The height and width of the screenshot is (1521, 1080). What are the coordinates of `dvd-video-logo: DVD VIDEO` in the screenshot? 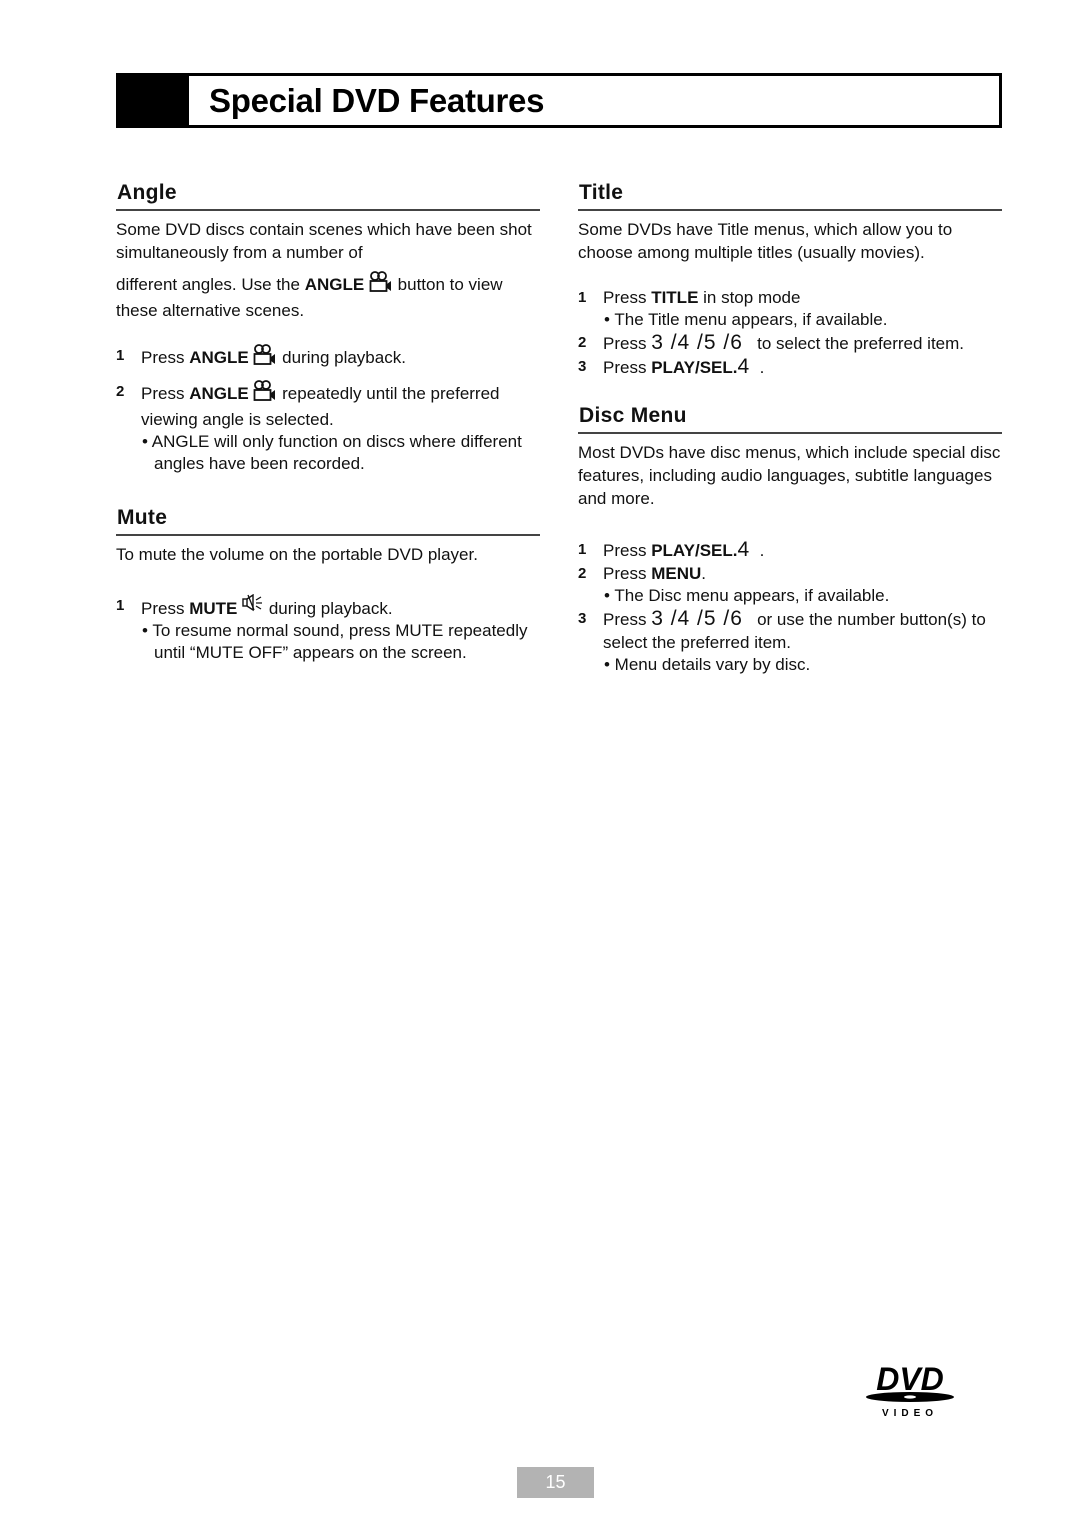 It's located at (910, 1390).